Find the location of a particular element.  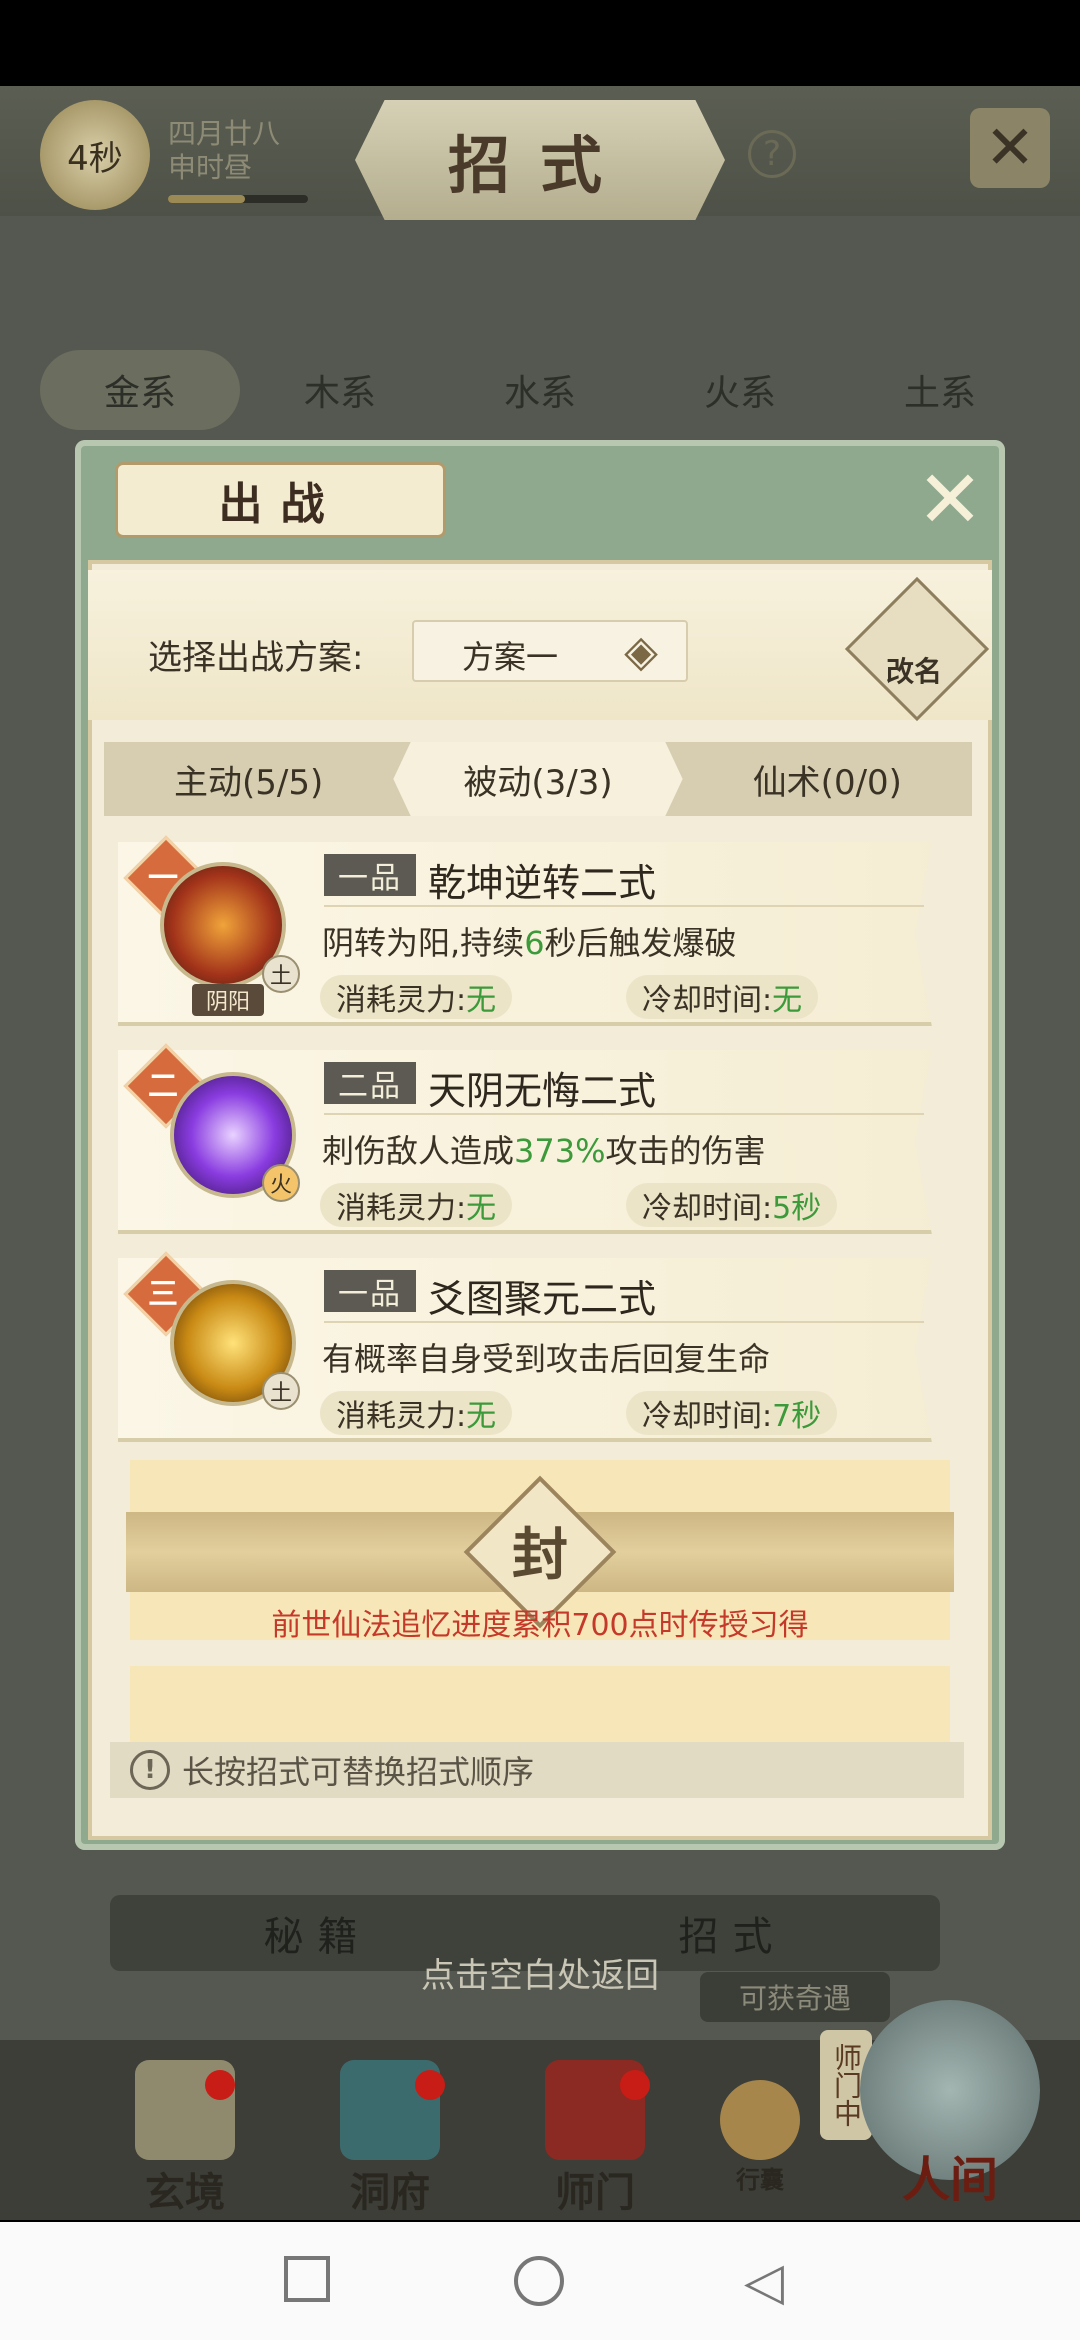

tab-water: 水系 is located at coordinates (540, 390).